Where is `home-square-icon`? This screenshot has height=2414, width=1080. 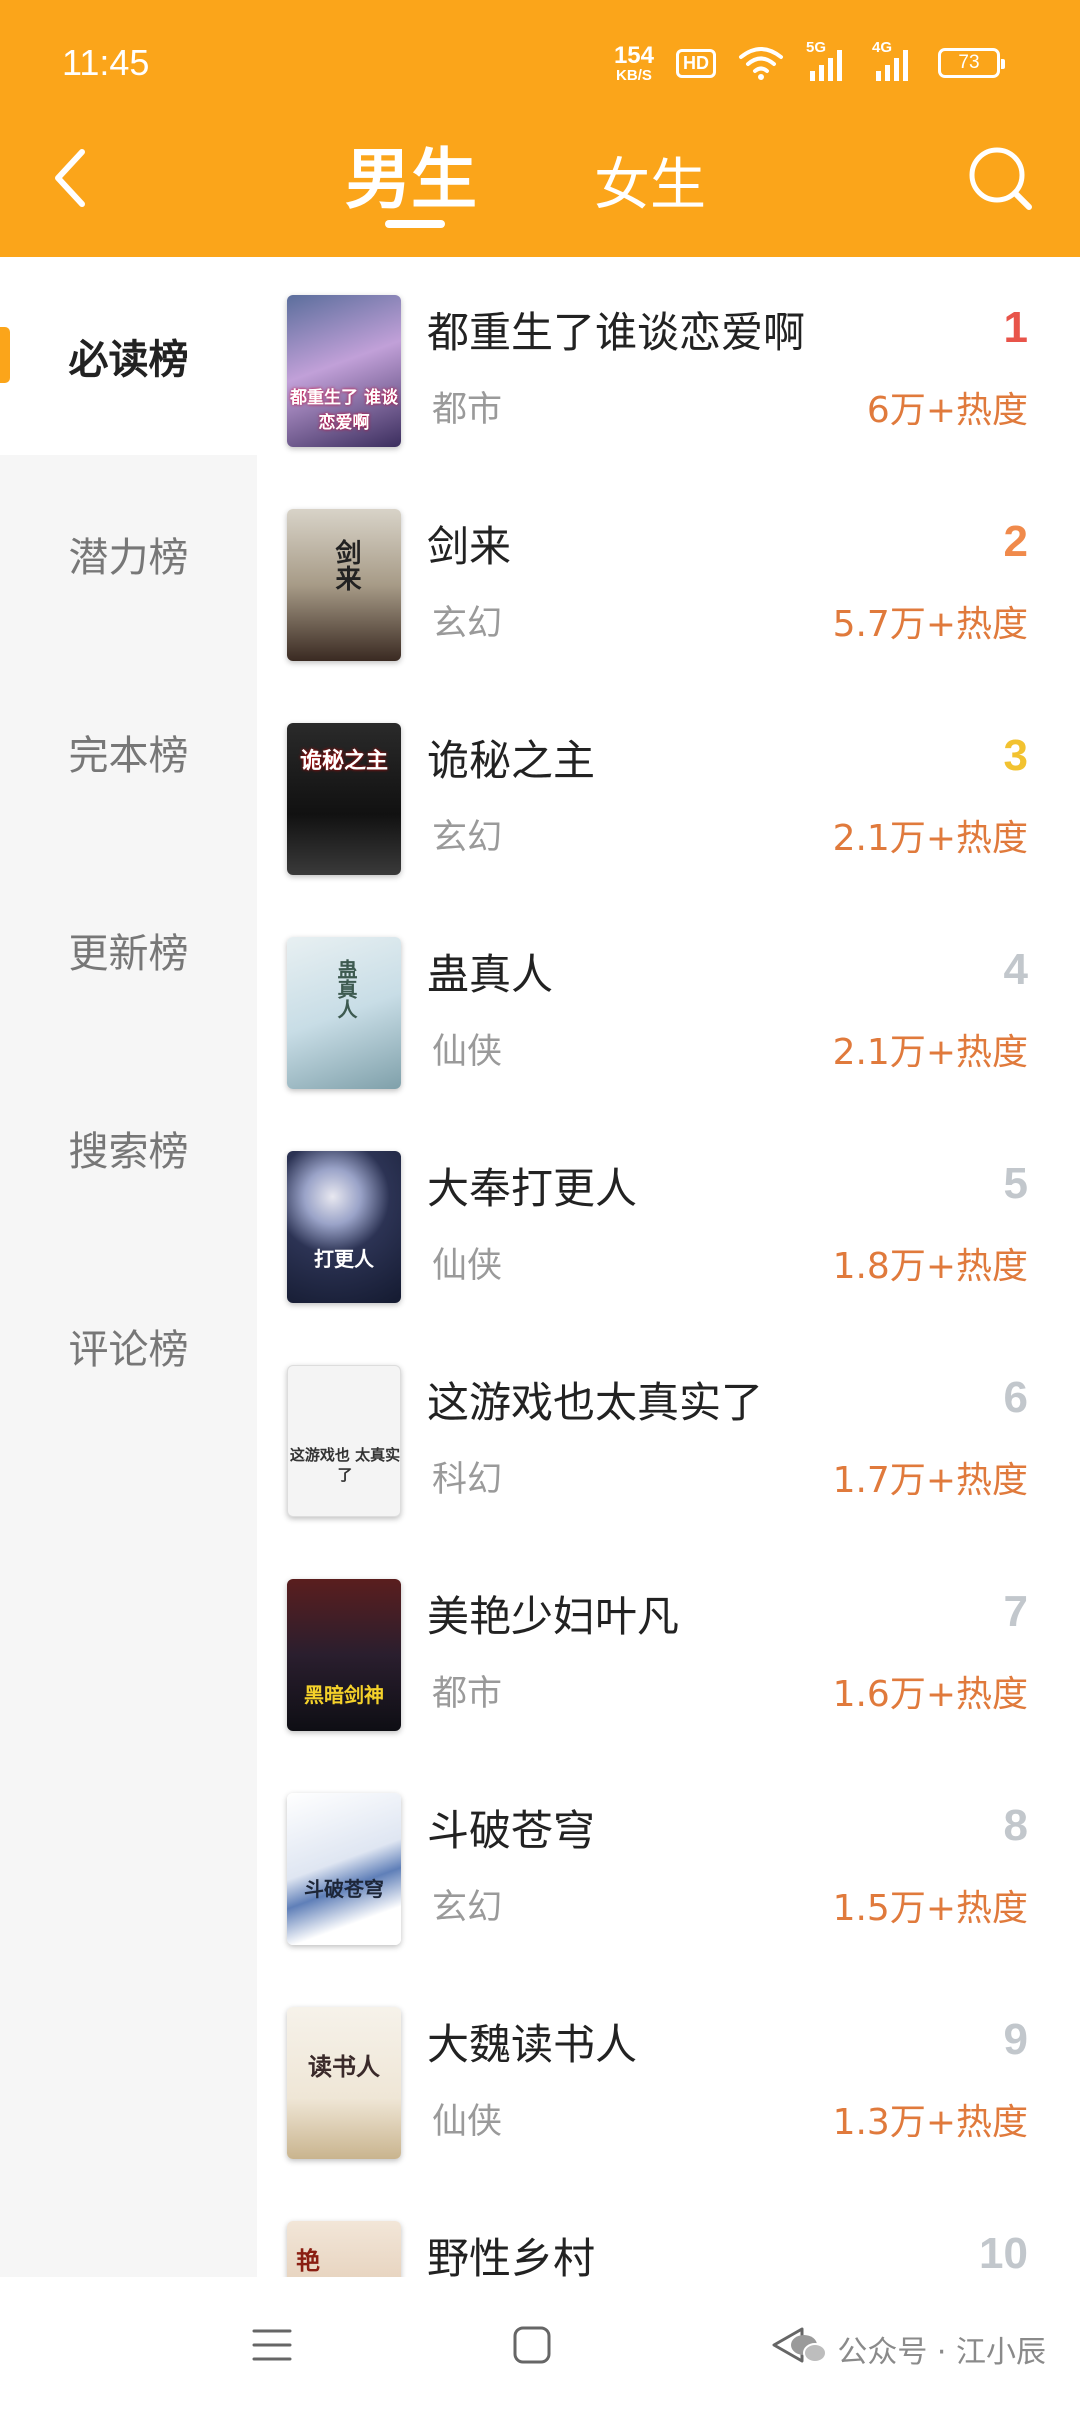 home-square-icon is located at coordinates (532, 2345).